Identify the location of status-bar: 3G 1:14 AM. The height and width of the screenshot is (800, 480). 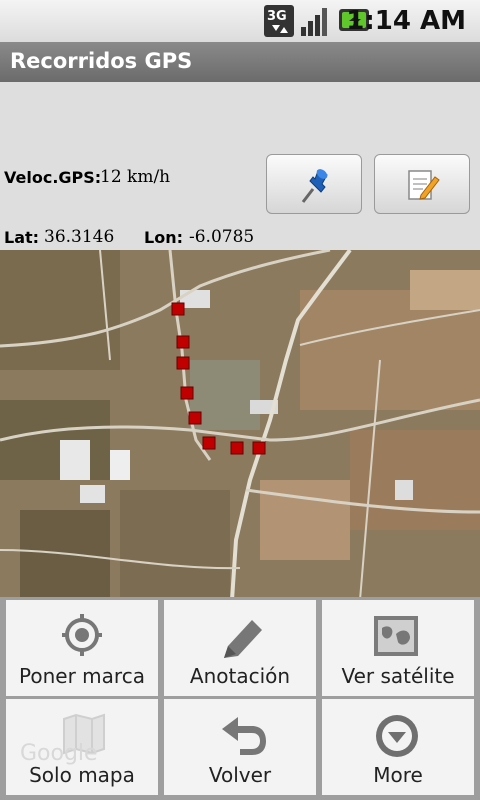
(240, 21).